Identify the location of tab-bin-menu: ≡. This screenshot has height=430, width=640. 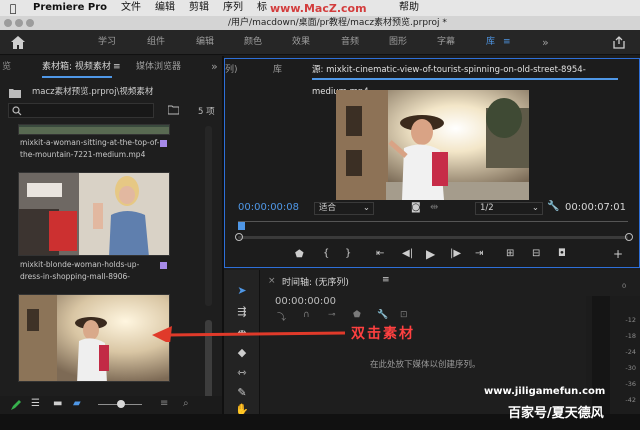
(117, 67).